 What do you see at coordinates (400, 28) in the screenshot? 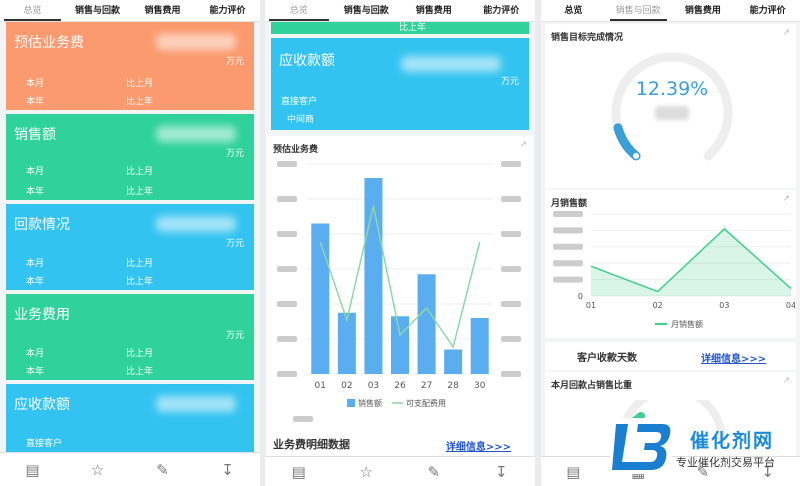
I see `card-partial-top: 比上年` at bounding box center [400, 28].